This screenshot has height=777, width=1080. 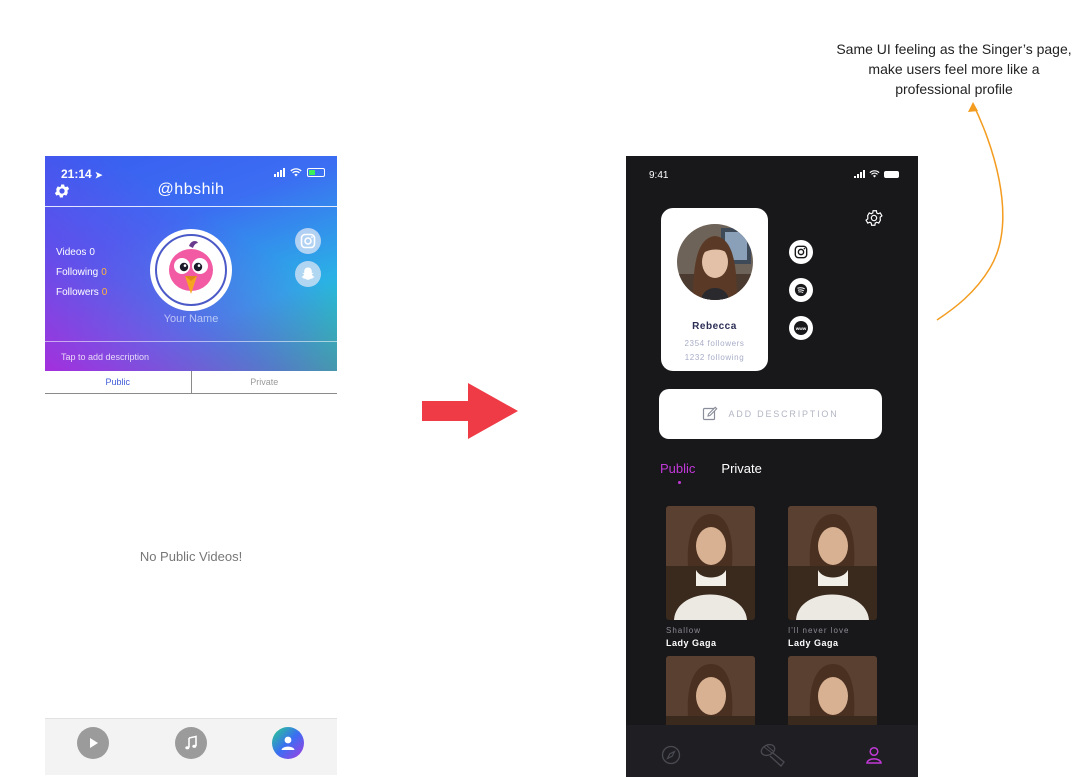 I want to click on svg-text: www, so click(x=801, y=328).